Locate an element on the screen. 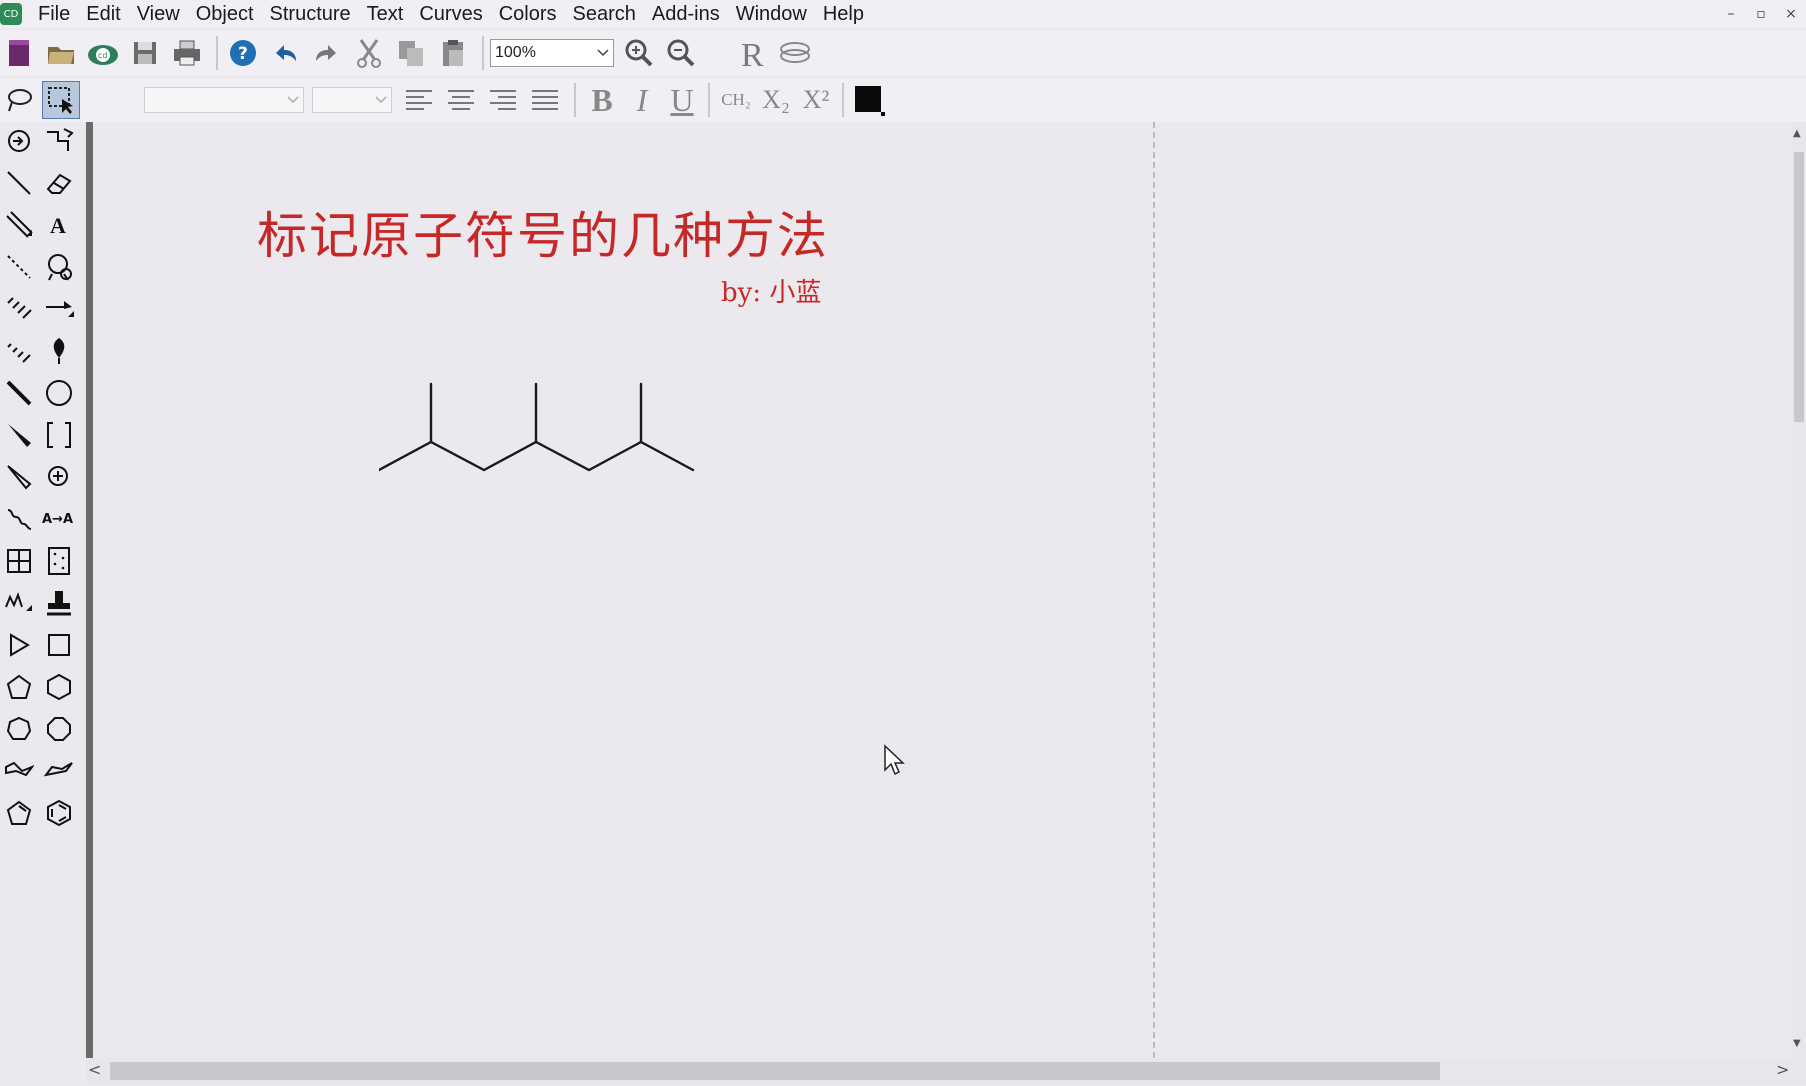 The height and width of the screenshot is (1086, 1806). copy-button is located at coordinates (411, 53).